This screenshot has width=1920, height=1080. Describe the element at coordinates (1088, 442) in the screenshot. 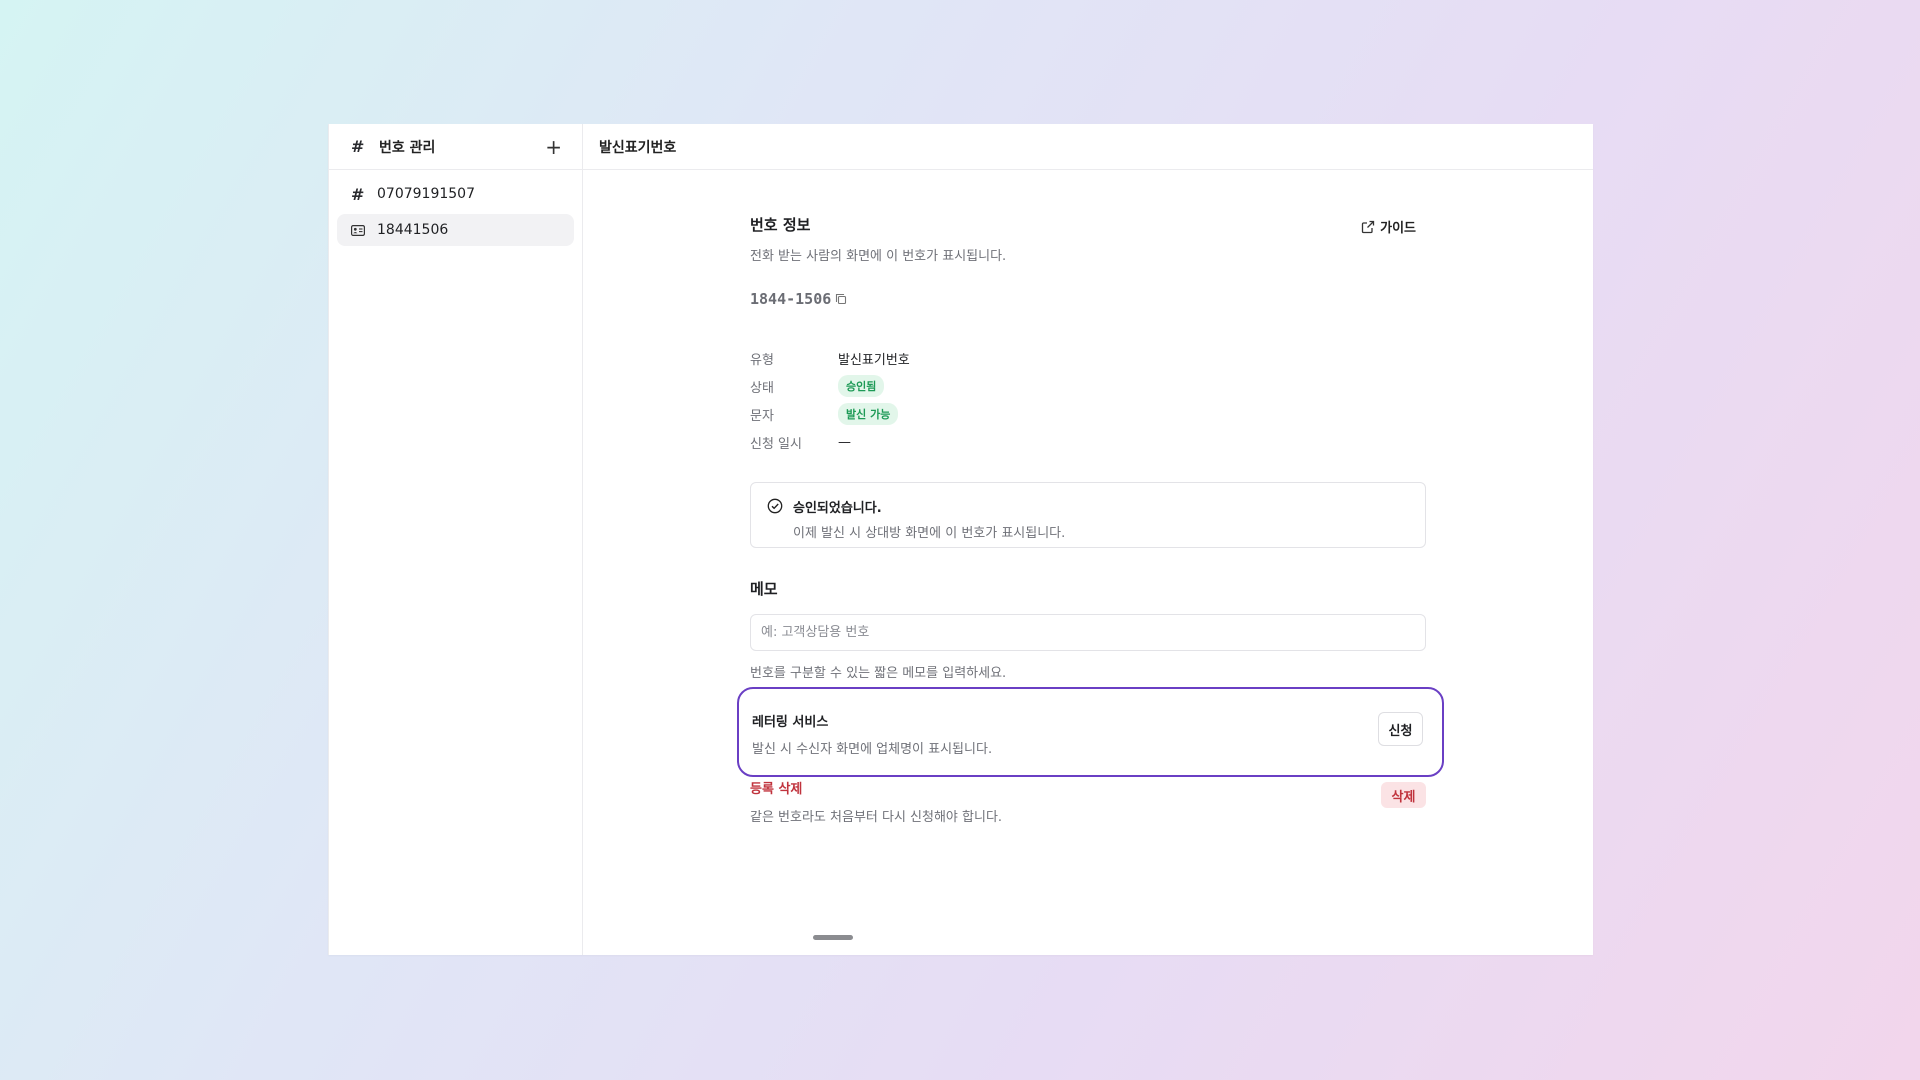

I see `info-row-applied: 신청 일시 —` at that location.